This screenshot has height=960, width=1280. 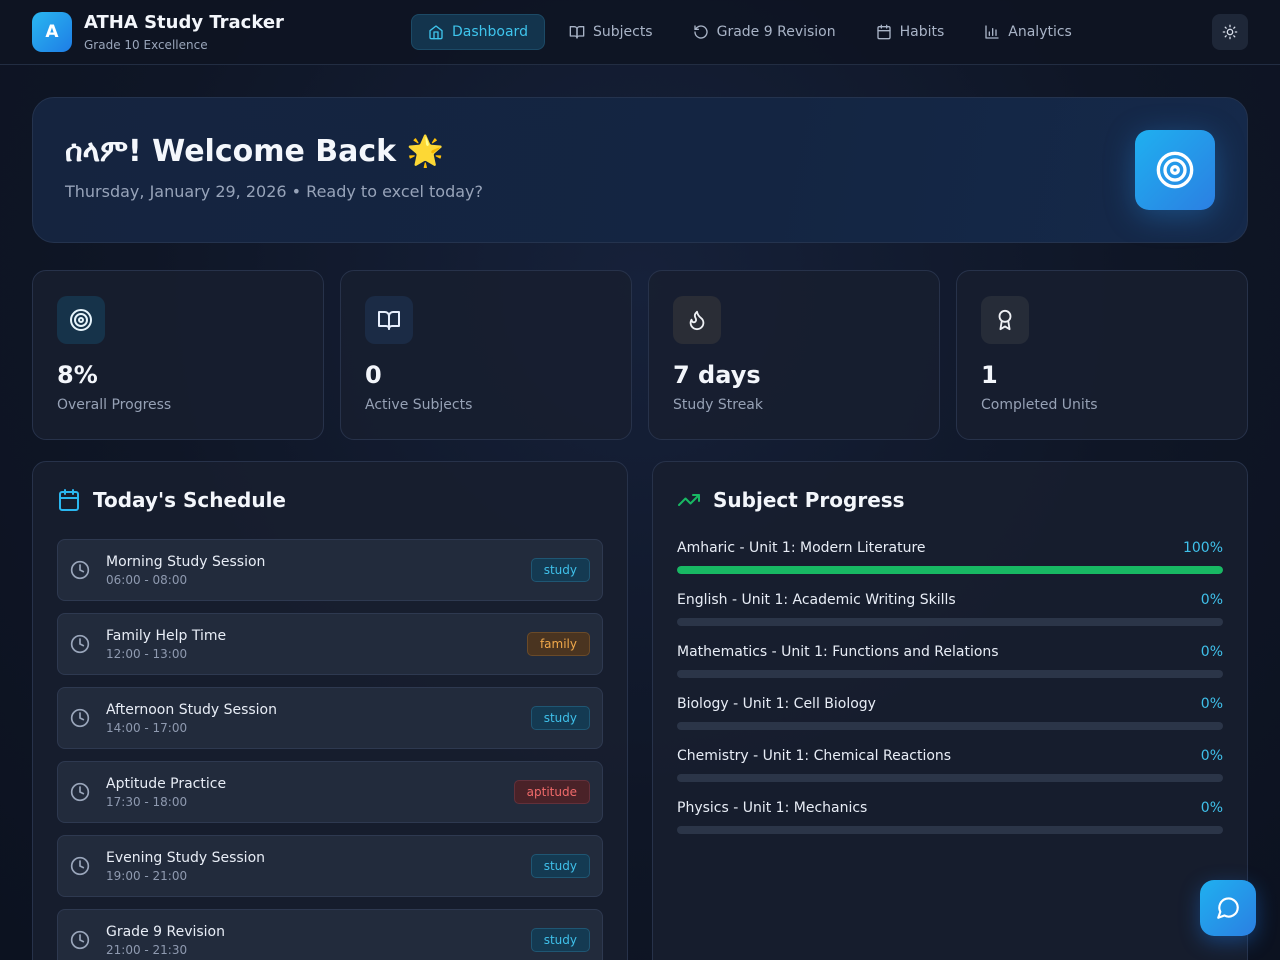 I want to click on nav-item-label: Grade 9 Revision, so click(x=776, y=32).